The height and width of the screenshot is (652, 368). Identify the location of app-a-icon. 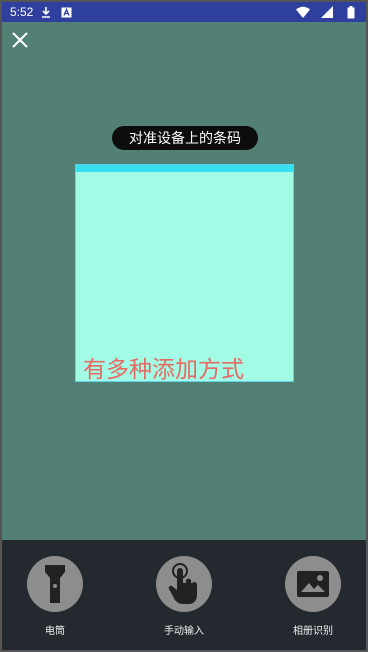
(66, 12).